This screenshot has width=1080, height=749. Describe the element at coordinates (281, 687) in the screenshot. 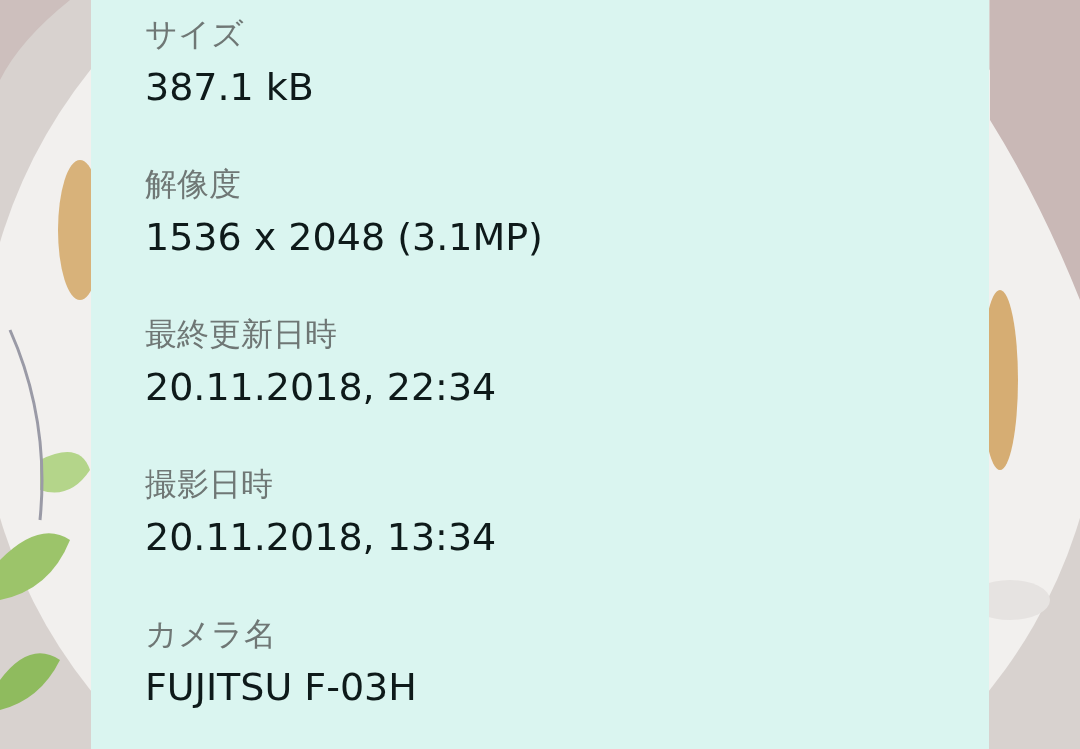

I see `field-value: FUJITSU F-03H` at that location.